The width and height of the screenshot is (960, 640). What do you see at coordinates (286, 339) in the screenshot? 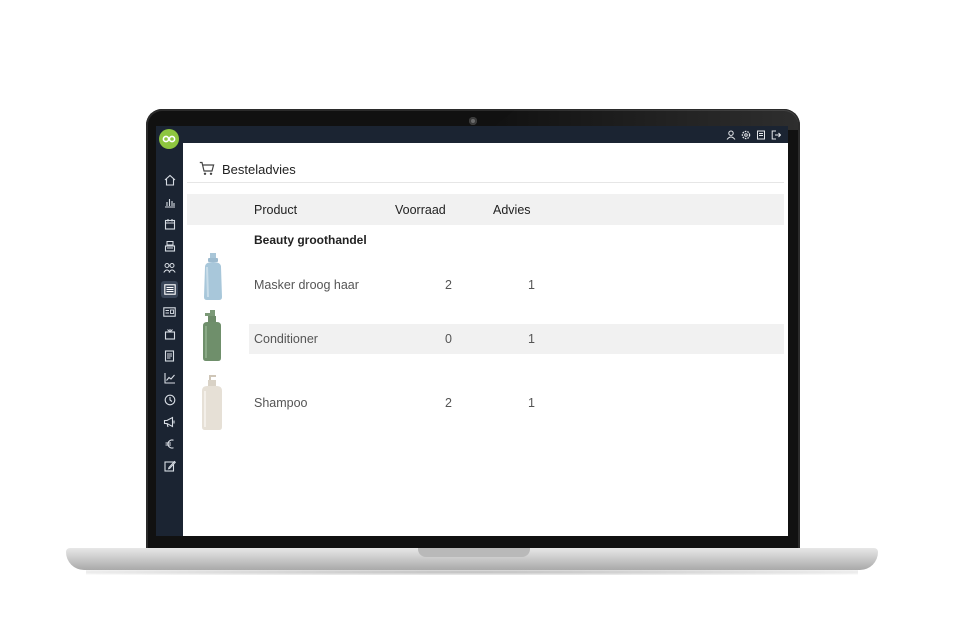
I see `product-name: Conditioner` at bounding box center [286, 339].